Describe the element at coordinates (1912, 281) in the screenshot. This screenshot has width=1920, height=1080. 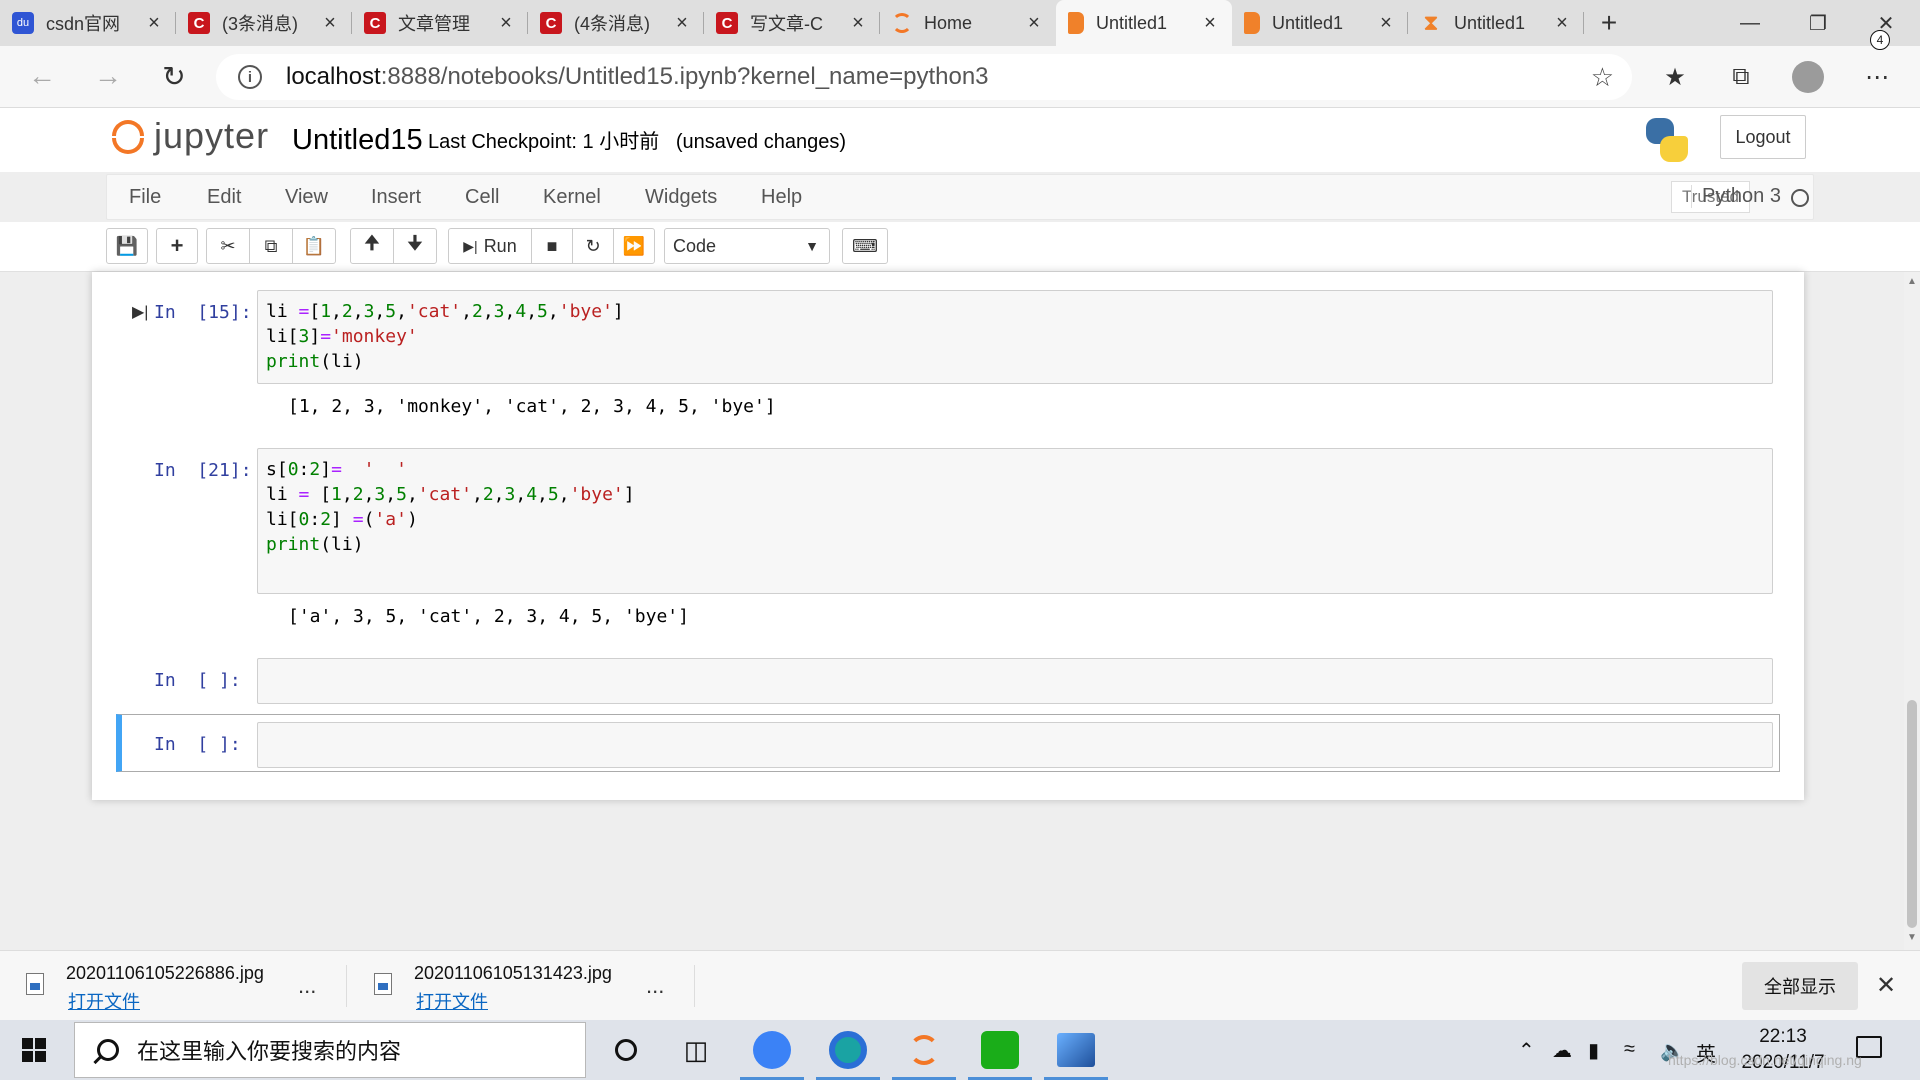
I see `scroll-up-icon: ▲` at that location.